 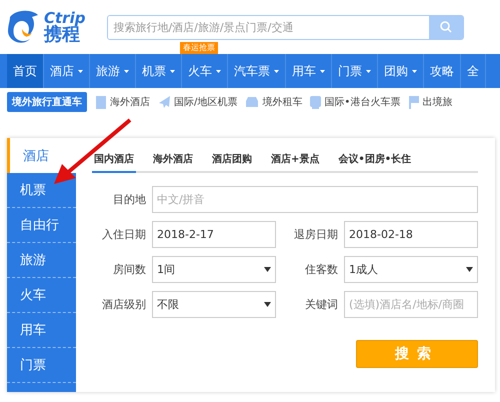 I want to click on promo-badge: 春运抢票, so click(x=199, y=48).